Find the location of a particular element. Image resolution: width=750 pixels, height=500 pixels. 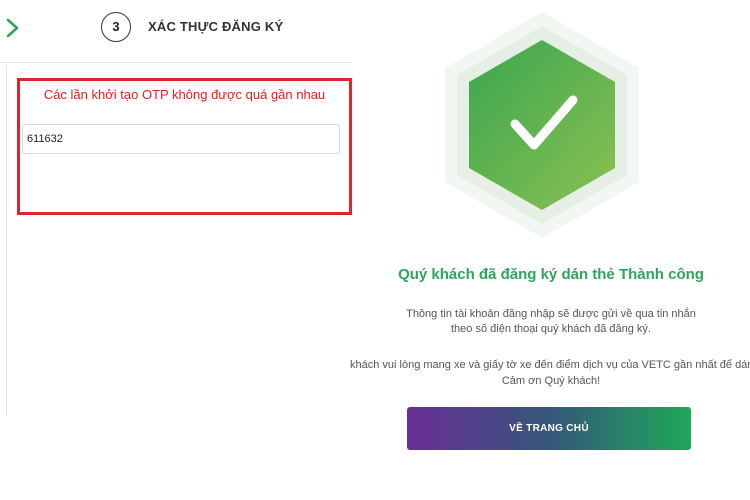

step-header: 3 XÁC THỰC ĐĂNG KÝ is located at coordinates (176, 31).